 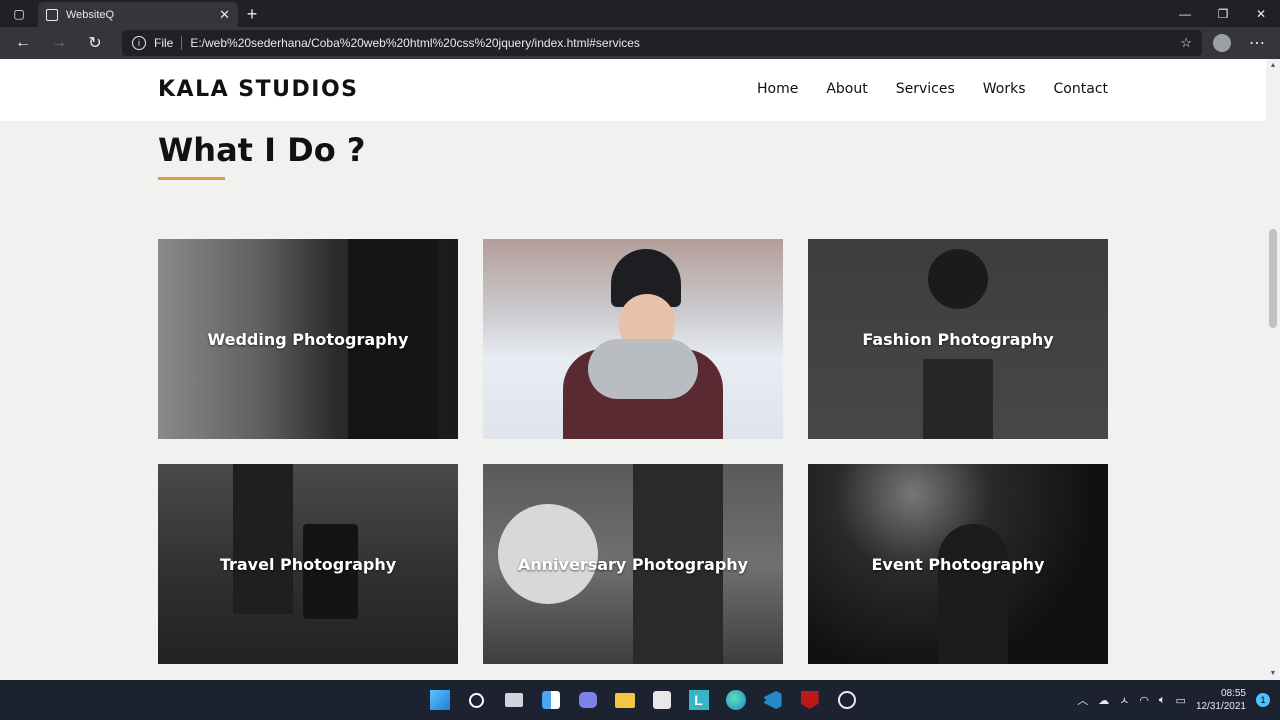 I want to click on fashion-photo-skirt, so click(x=958, y=399).